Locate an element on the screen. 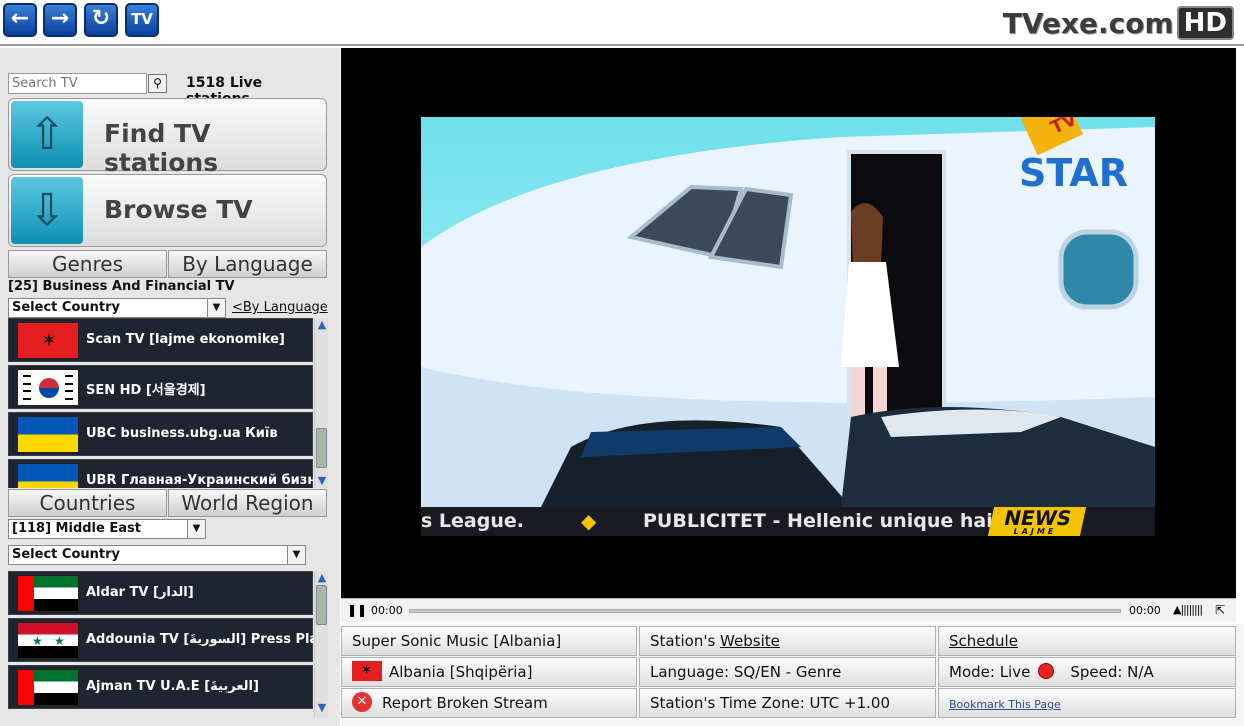 This screenshot has width=1244, height=726. genre-tabs: Genres By Language is located at coordinates (167, 264).